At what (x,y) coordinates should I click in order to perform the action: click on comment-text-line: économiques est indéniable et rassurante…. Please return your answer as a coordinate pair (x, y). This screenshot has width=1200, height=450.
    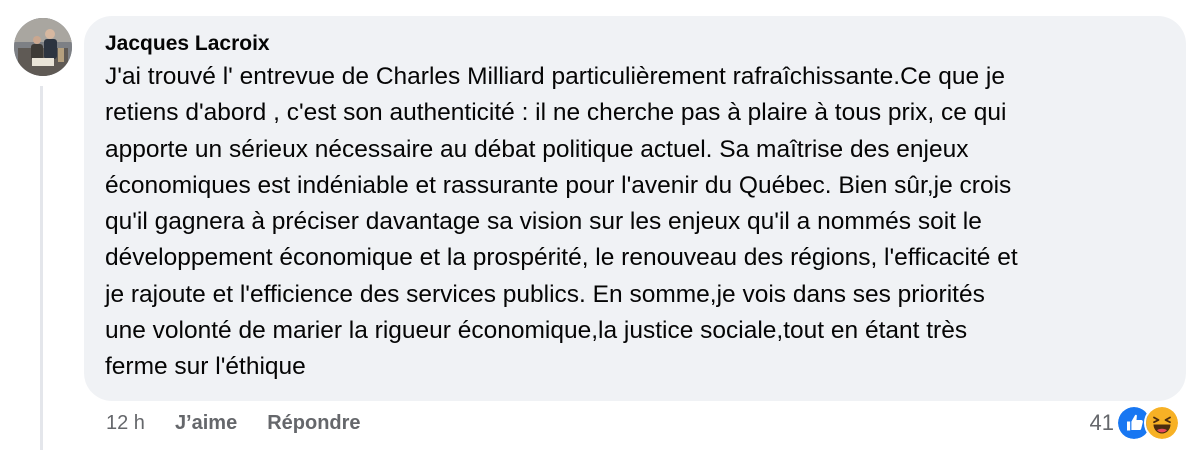
    Looking at the image, I should click on (558, 185).